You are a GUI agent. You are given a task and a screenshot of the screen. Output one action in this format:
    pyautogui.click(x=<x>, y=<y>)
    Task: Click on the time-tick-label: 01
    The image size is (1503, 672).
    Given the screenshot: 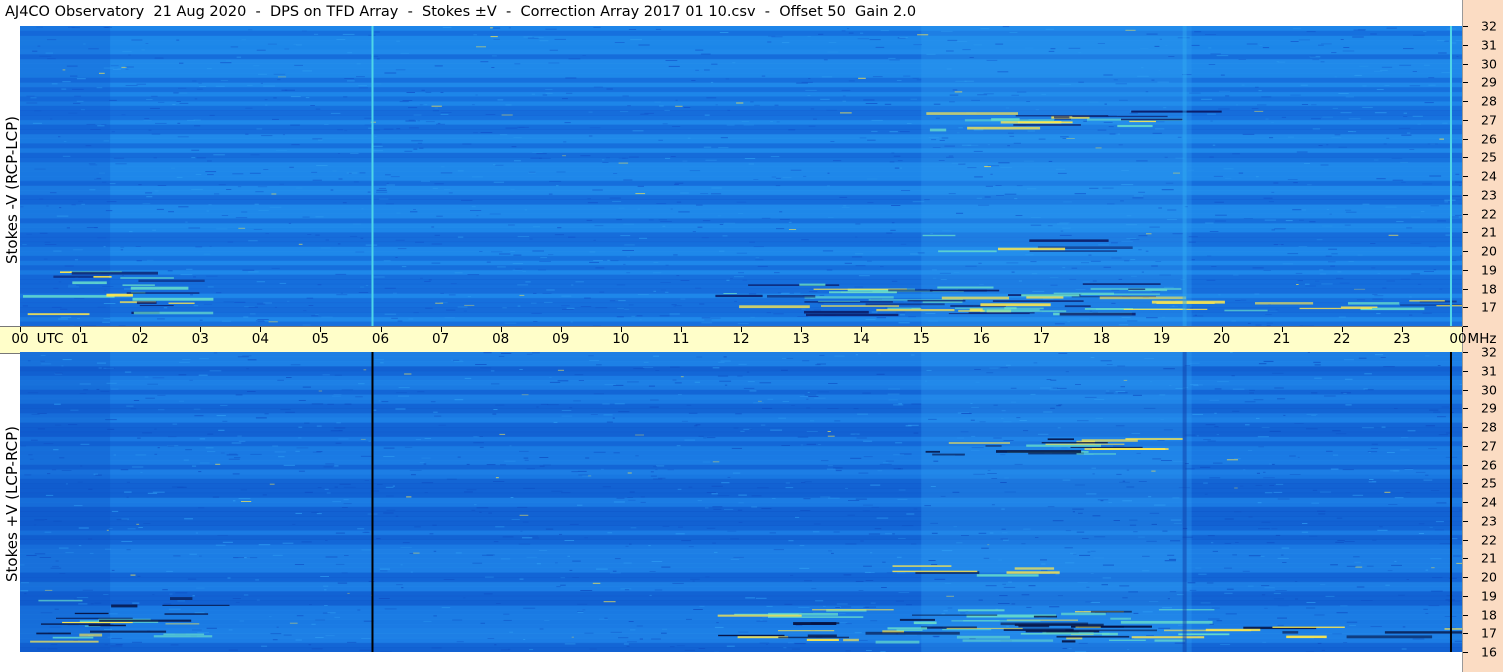 What is the action you would take?
    pyautogui.click(x=80, y=339)
    